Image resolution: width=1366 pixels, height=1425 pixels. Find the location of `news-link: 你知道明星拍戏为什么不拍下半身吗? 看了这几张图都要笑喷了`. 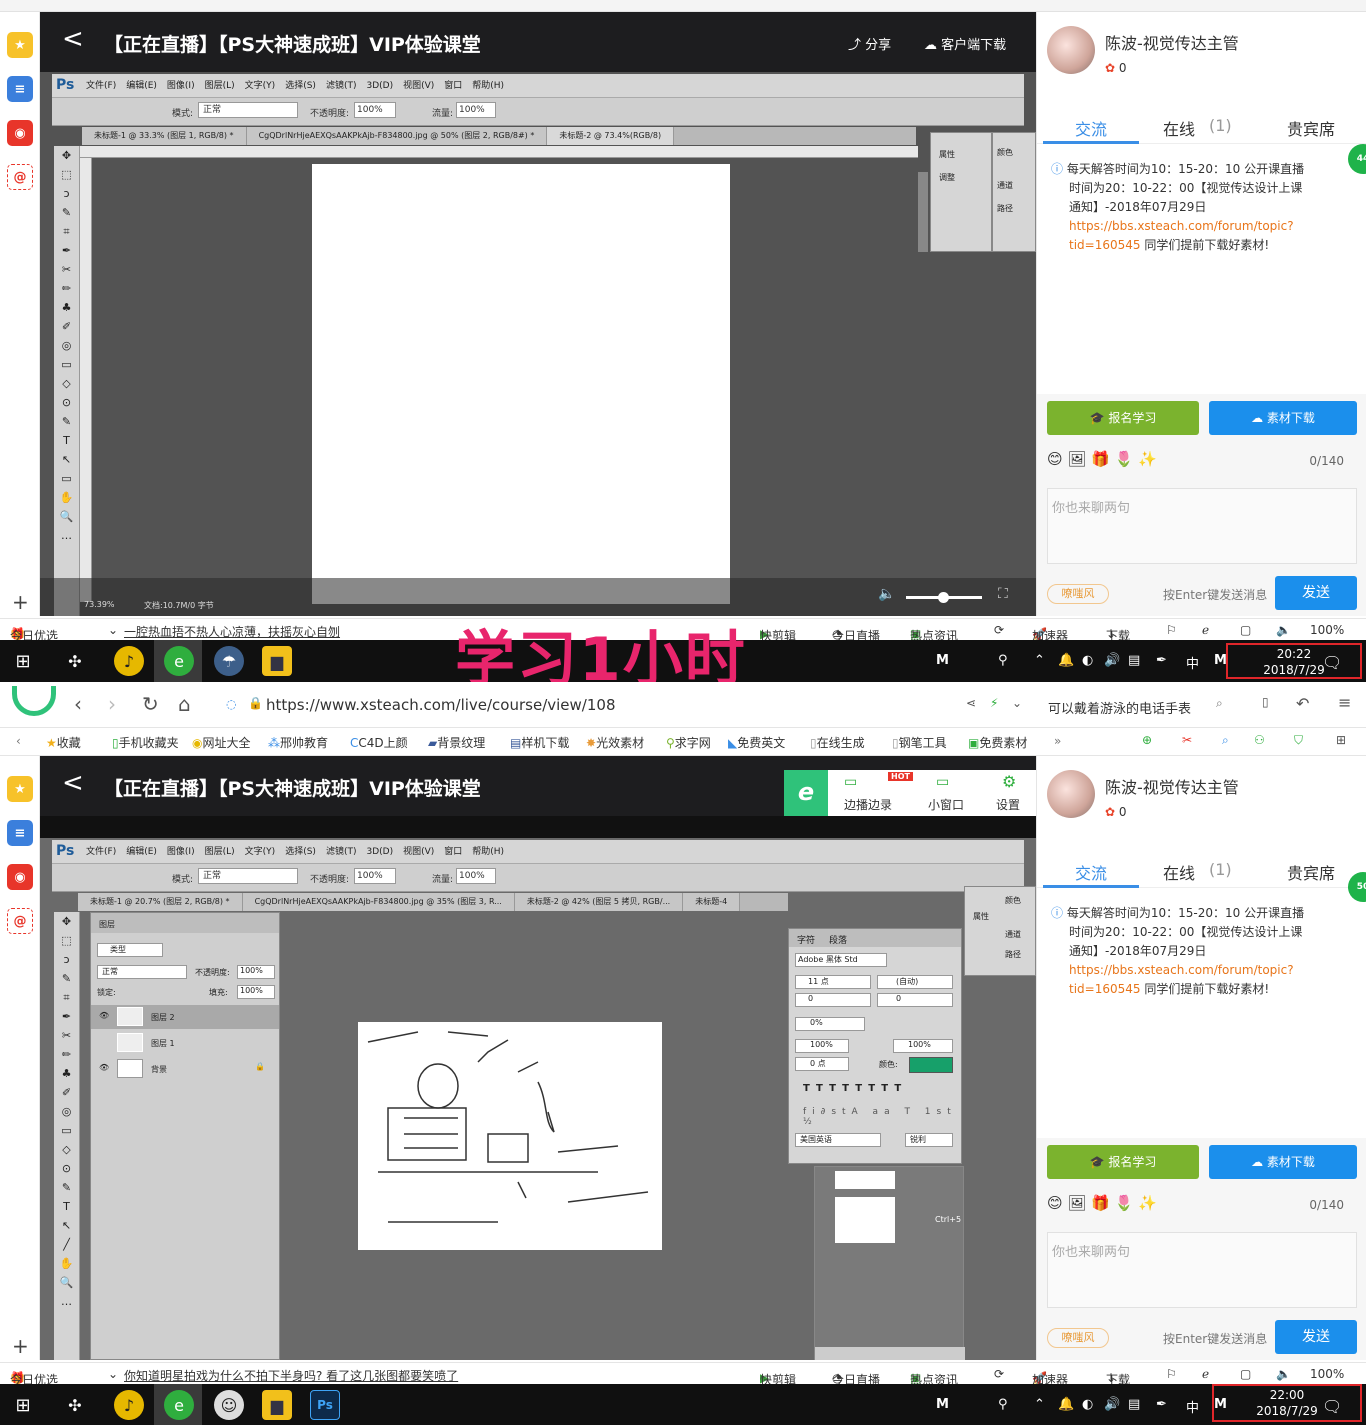

news-link: 你知道明星拍戏为什么不拍下半身吗? 看了这几张图都要笑喷了 is located at coordinates (291, 1375).